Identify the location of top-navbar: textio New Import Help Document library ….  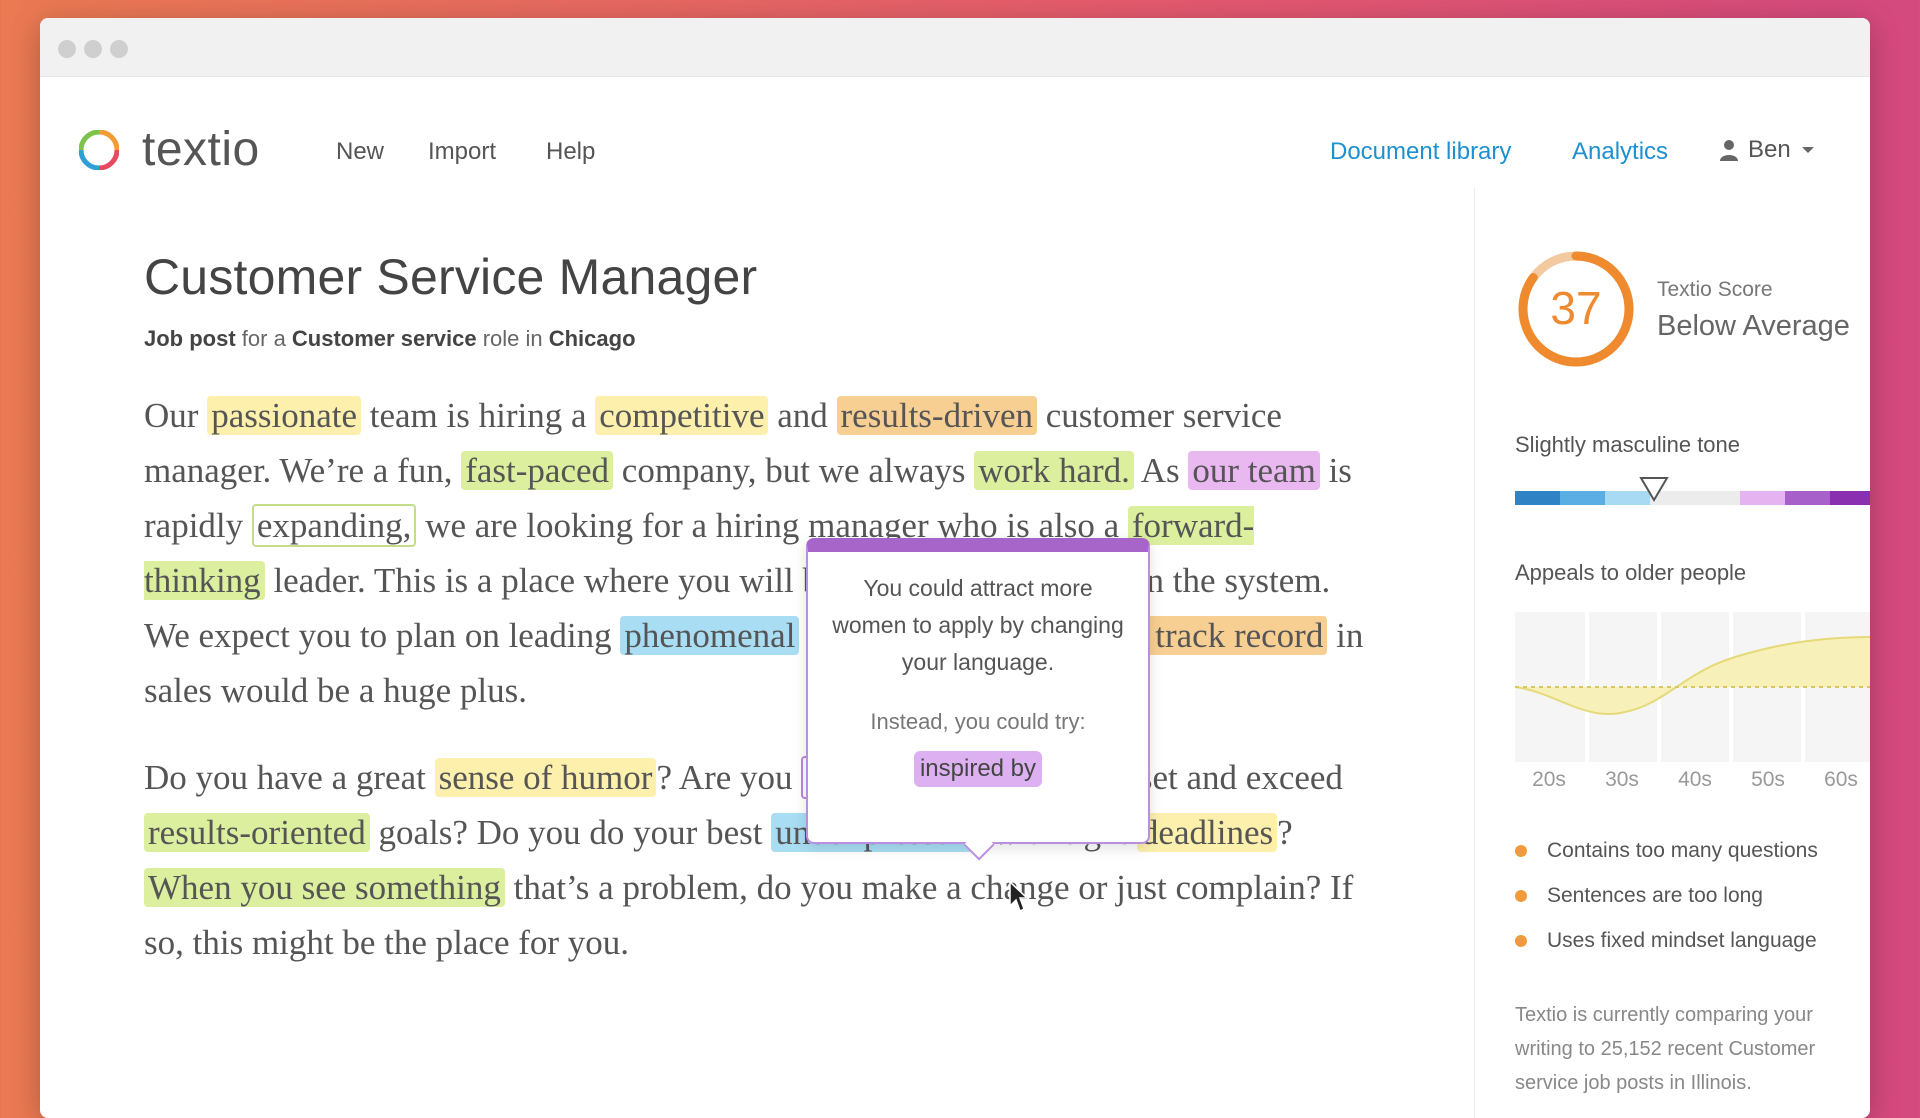
(955, 128).